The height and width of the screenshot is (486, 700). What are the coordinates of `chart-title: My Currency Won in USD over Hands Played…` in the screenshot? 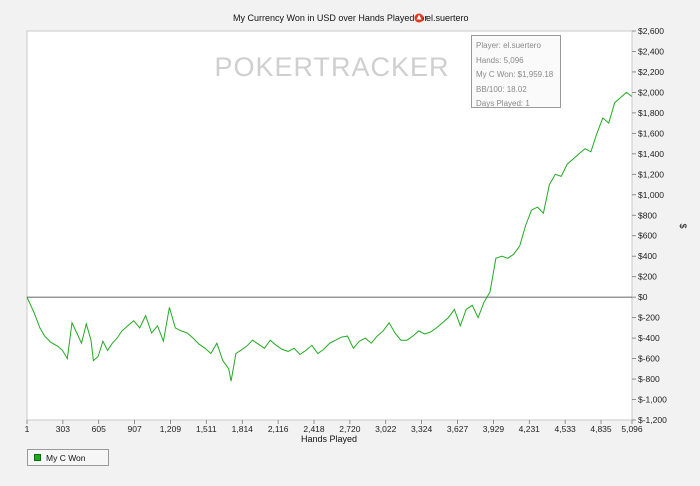 It's located at (330, 18).